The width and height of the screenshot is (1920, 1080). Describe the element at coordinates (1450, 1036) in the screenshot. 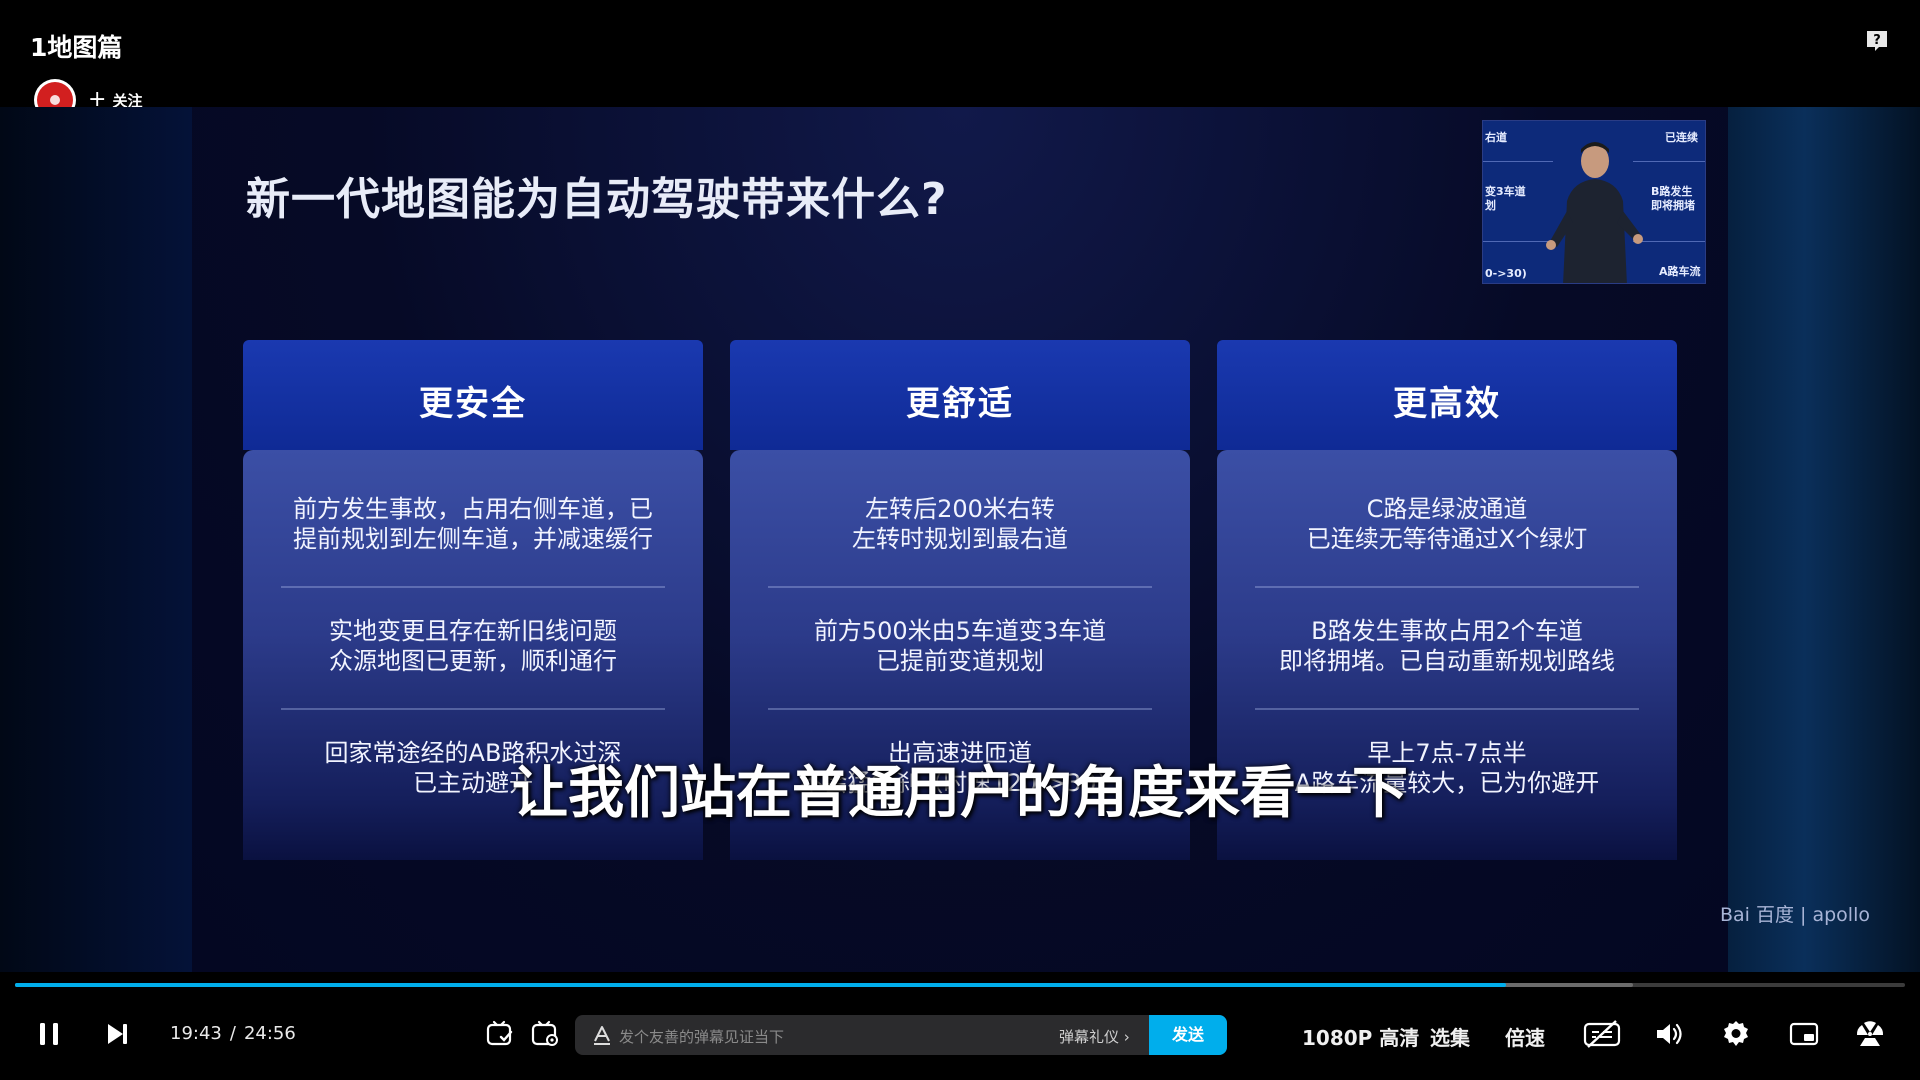

I see `episodes-button: 选集` at that location.